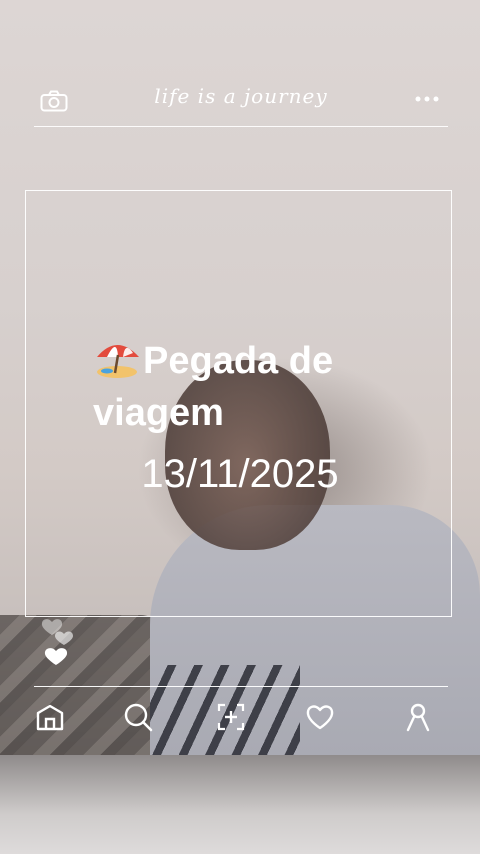 Image resolution: width=480 pixels, height=854 pixels. What do you see at coordinates (138, 717) in the screenshot?
I see `search-icon` at bounding box center [138, 717].